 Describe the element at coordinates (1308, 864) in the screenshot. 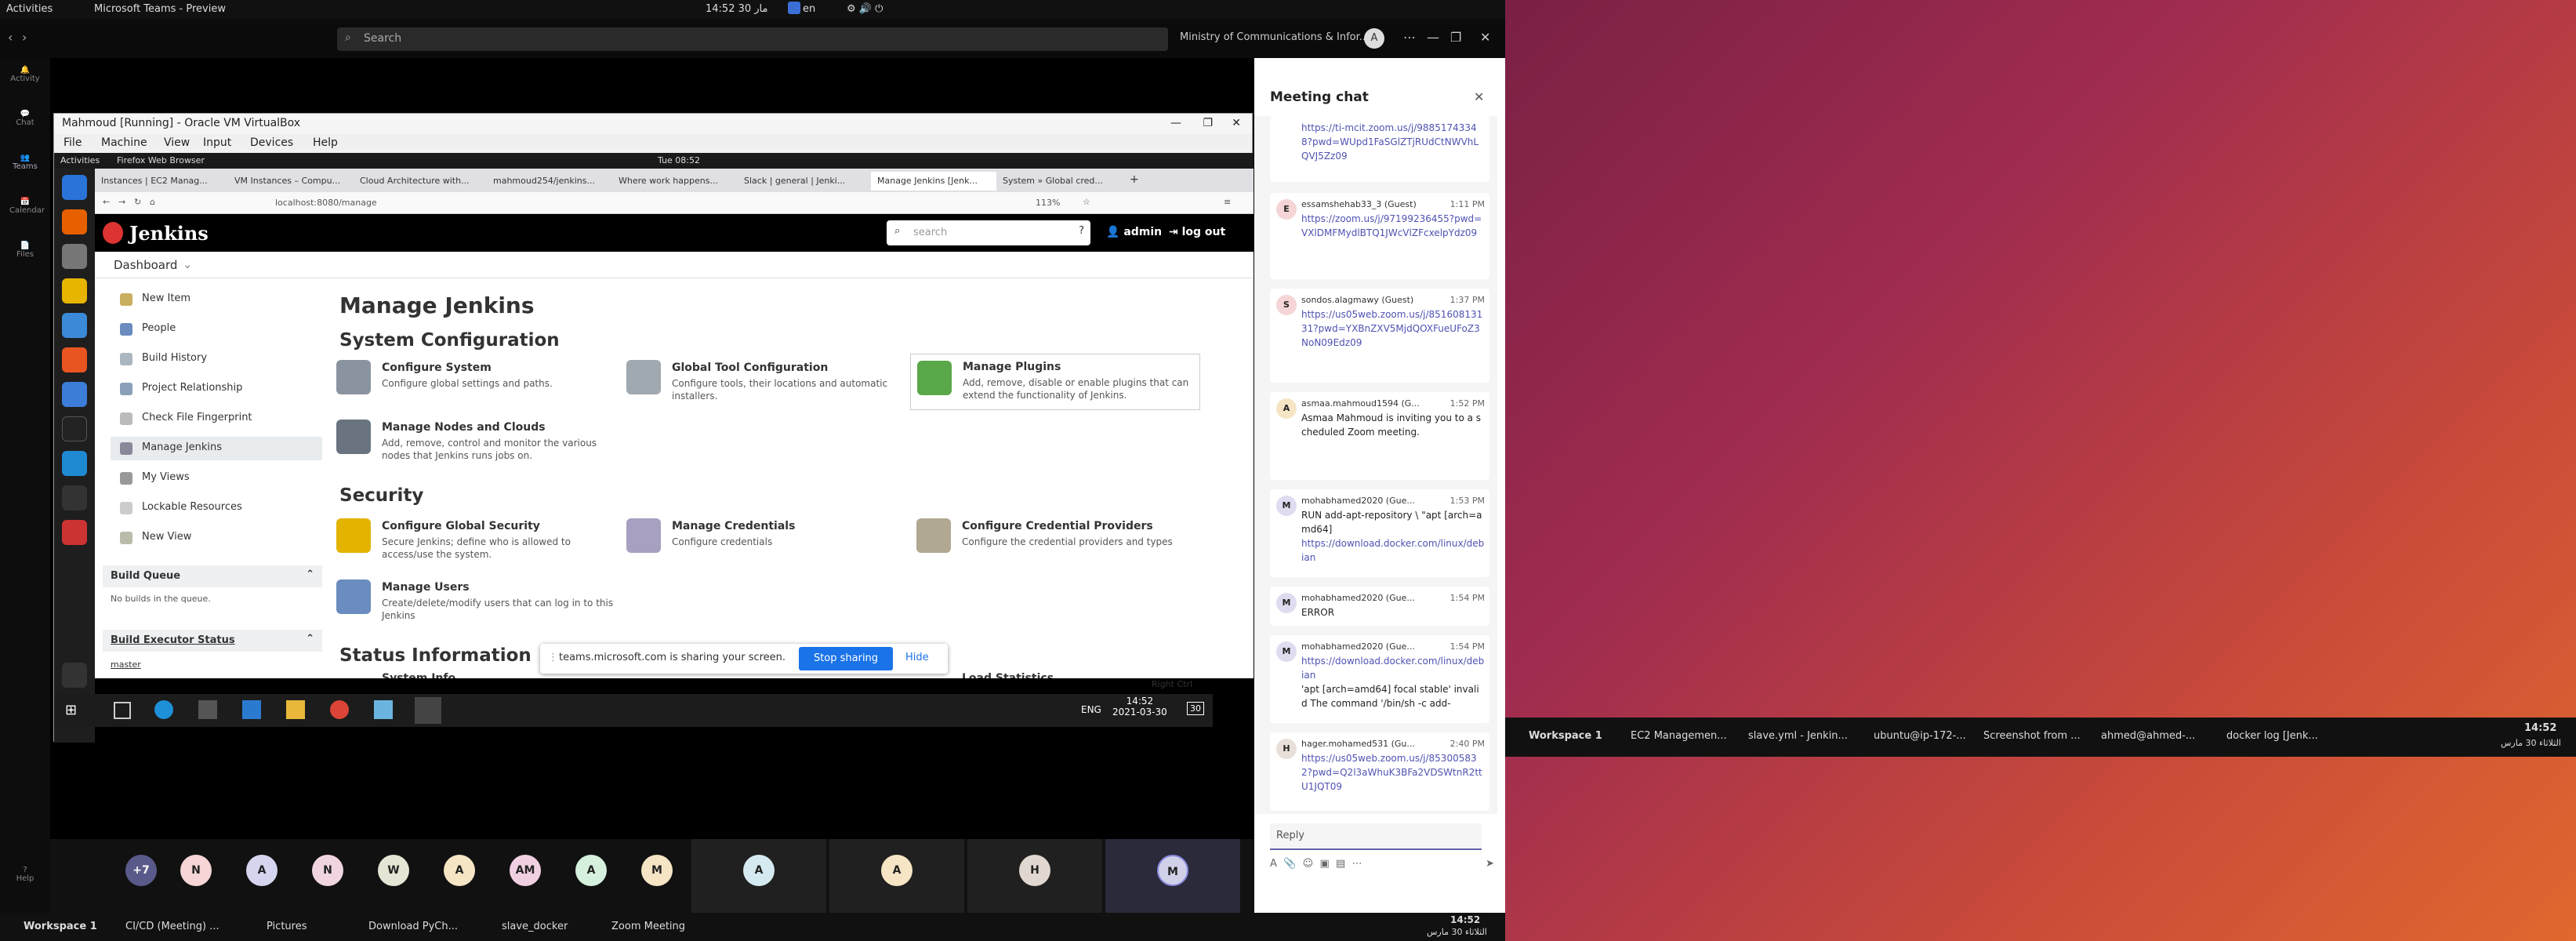

I see `emoji-icon: ☺` at that location.